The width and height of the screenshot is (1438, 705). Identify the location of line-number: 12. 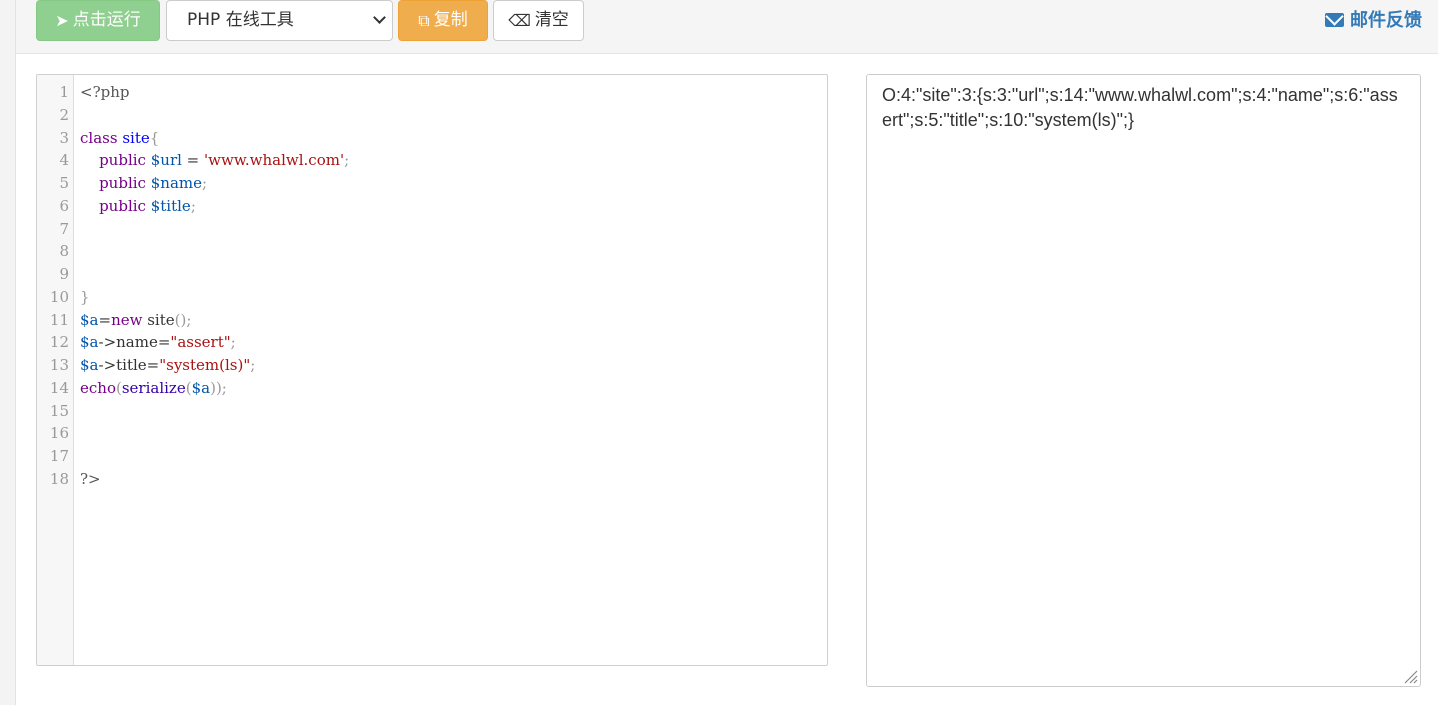
(59, 342).